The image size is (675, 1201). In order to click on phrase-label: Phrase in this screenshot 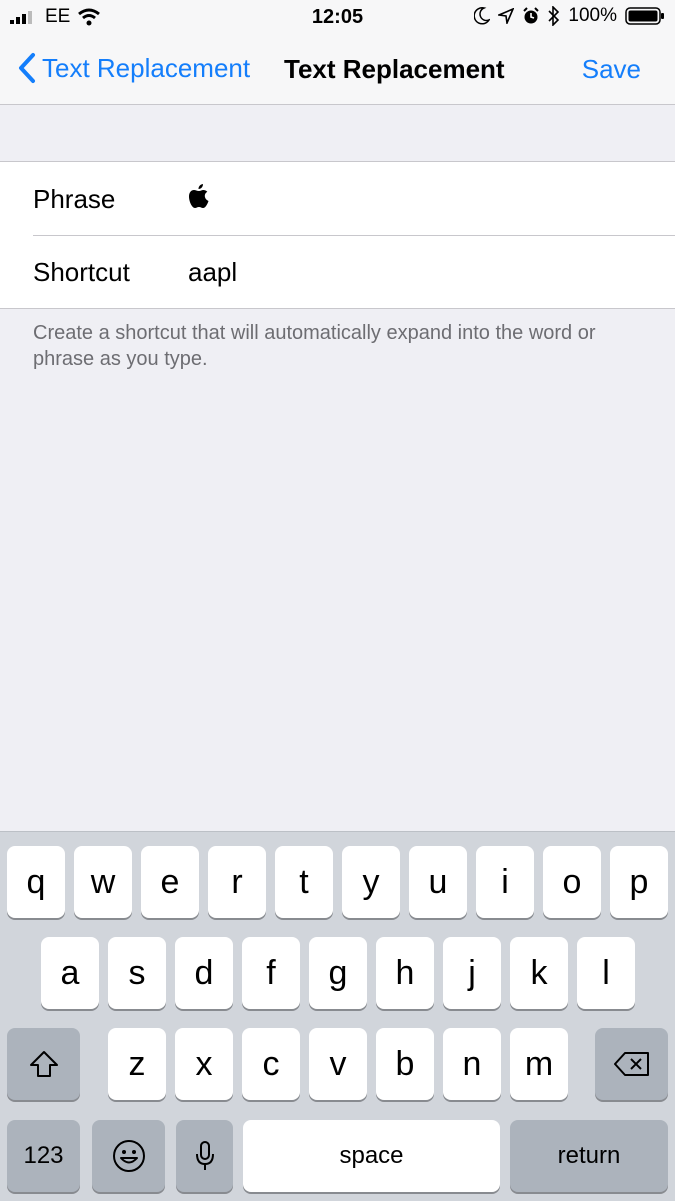, I will do `click(74, 199)`.